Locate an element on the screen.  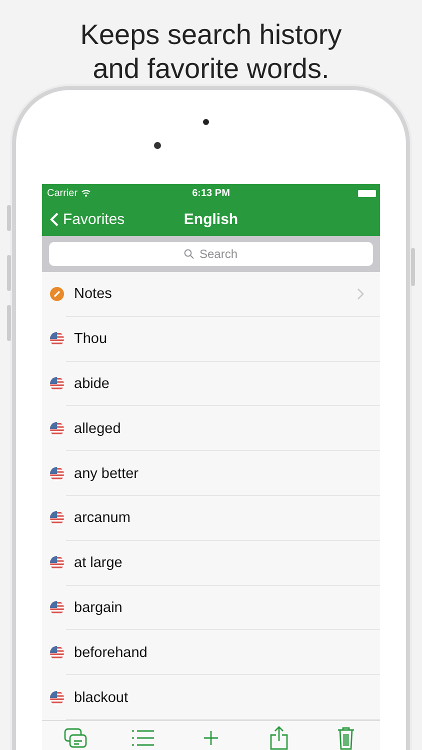
list-item: beforehand is located at coordinates (211, 653).